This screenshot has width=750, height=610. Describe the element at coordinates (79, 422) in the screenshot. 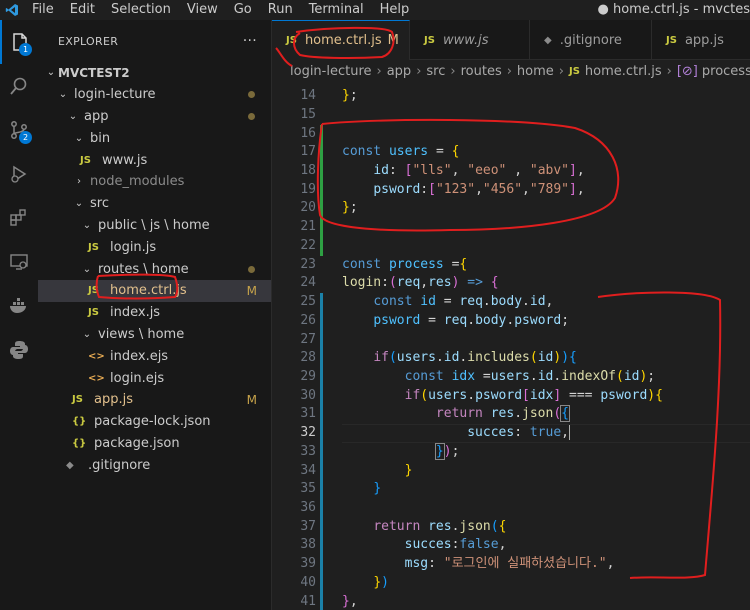

I see `json-file-icon: {}` at that location.